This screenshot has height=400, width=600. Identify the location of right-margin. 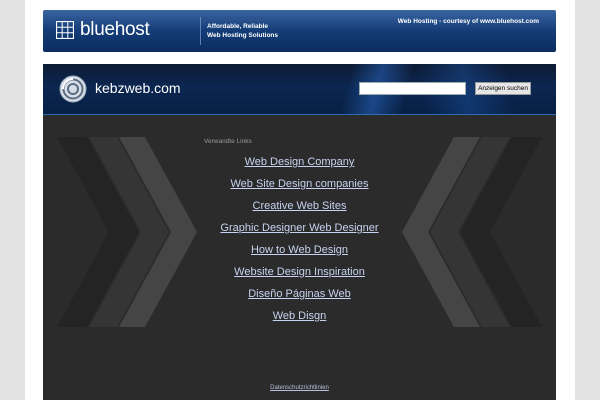
(587, 200).